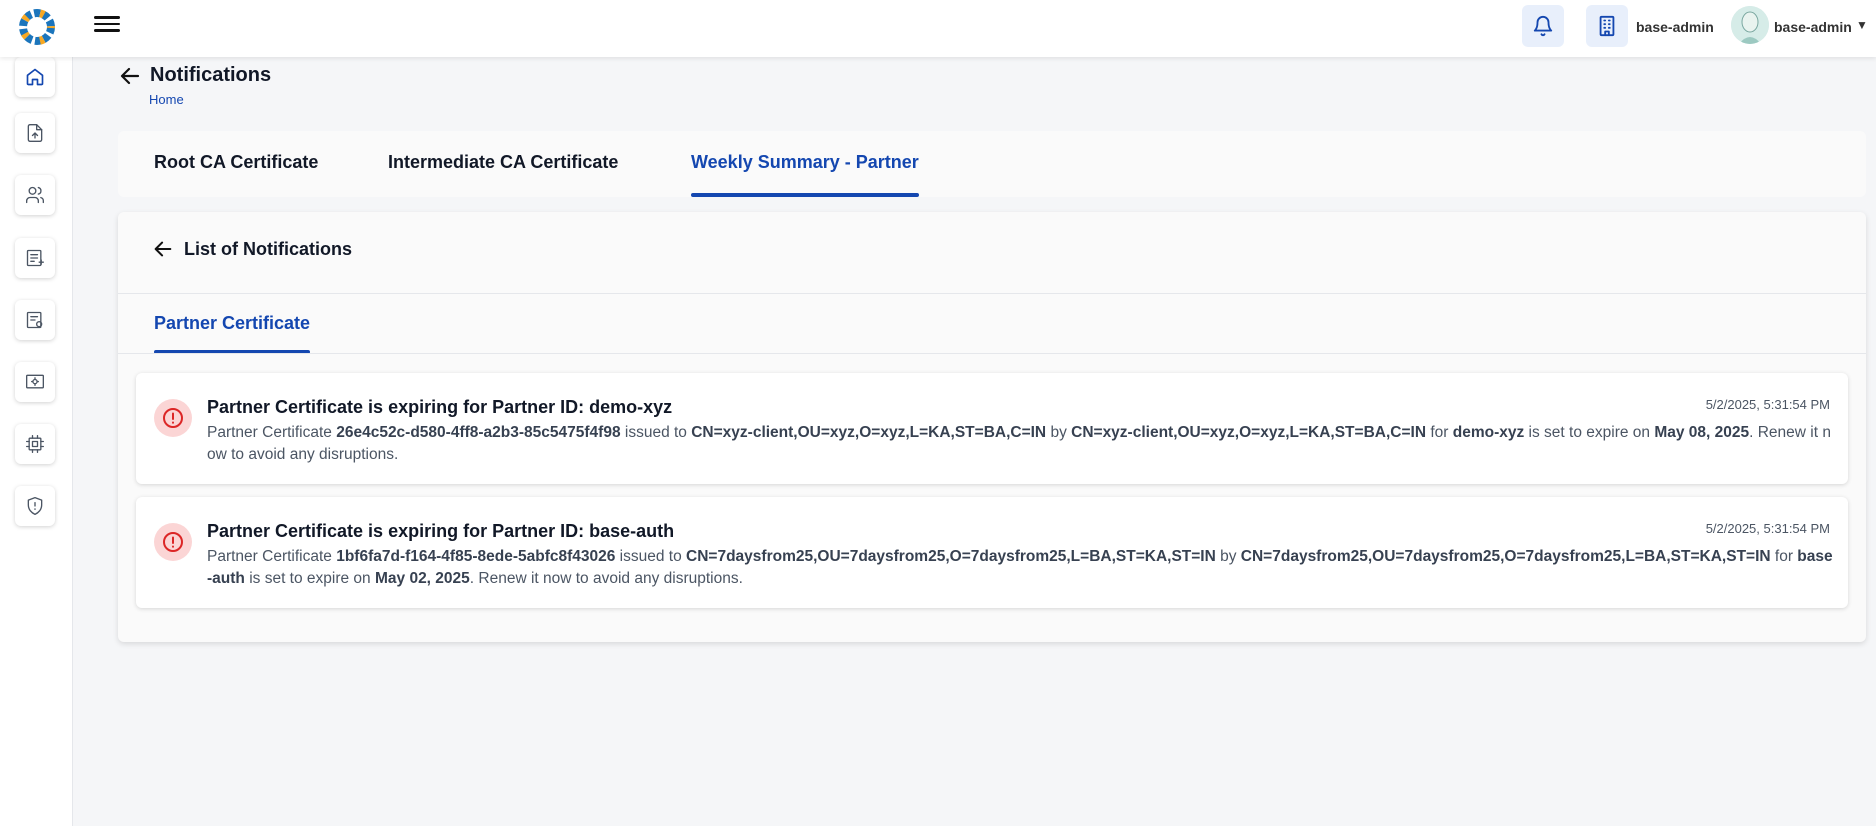 This screenshot has width=1876, height=826. Describe the element at coordinates (268, 248) in the screenshot. I see `list-title: List of Notifications` at that location.